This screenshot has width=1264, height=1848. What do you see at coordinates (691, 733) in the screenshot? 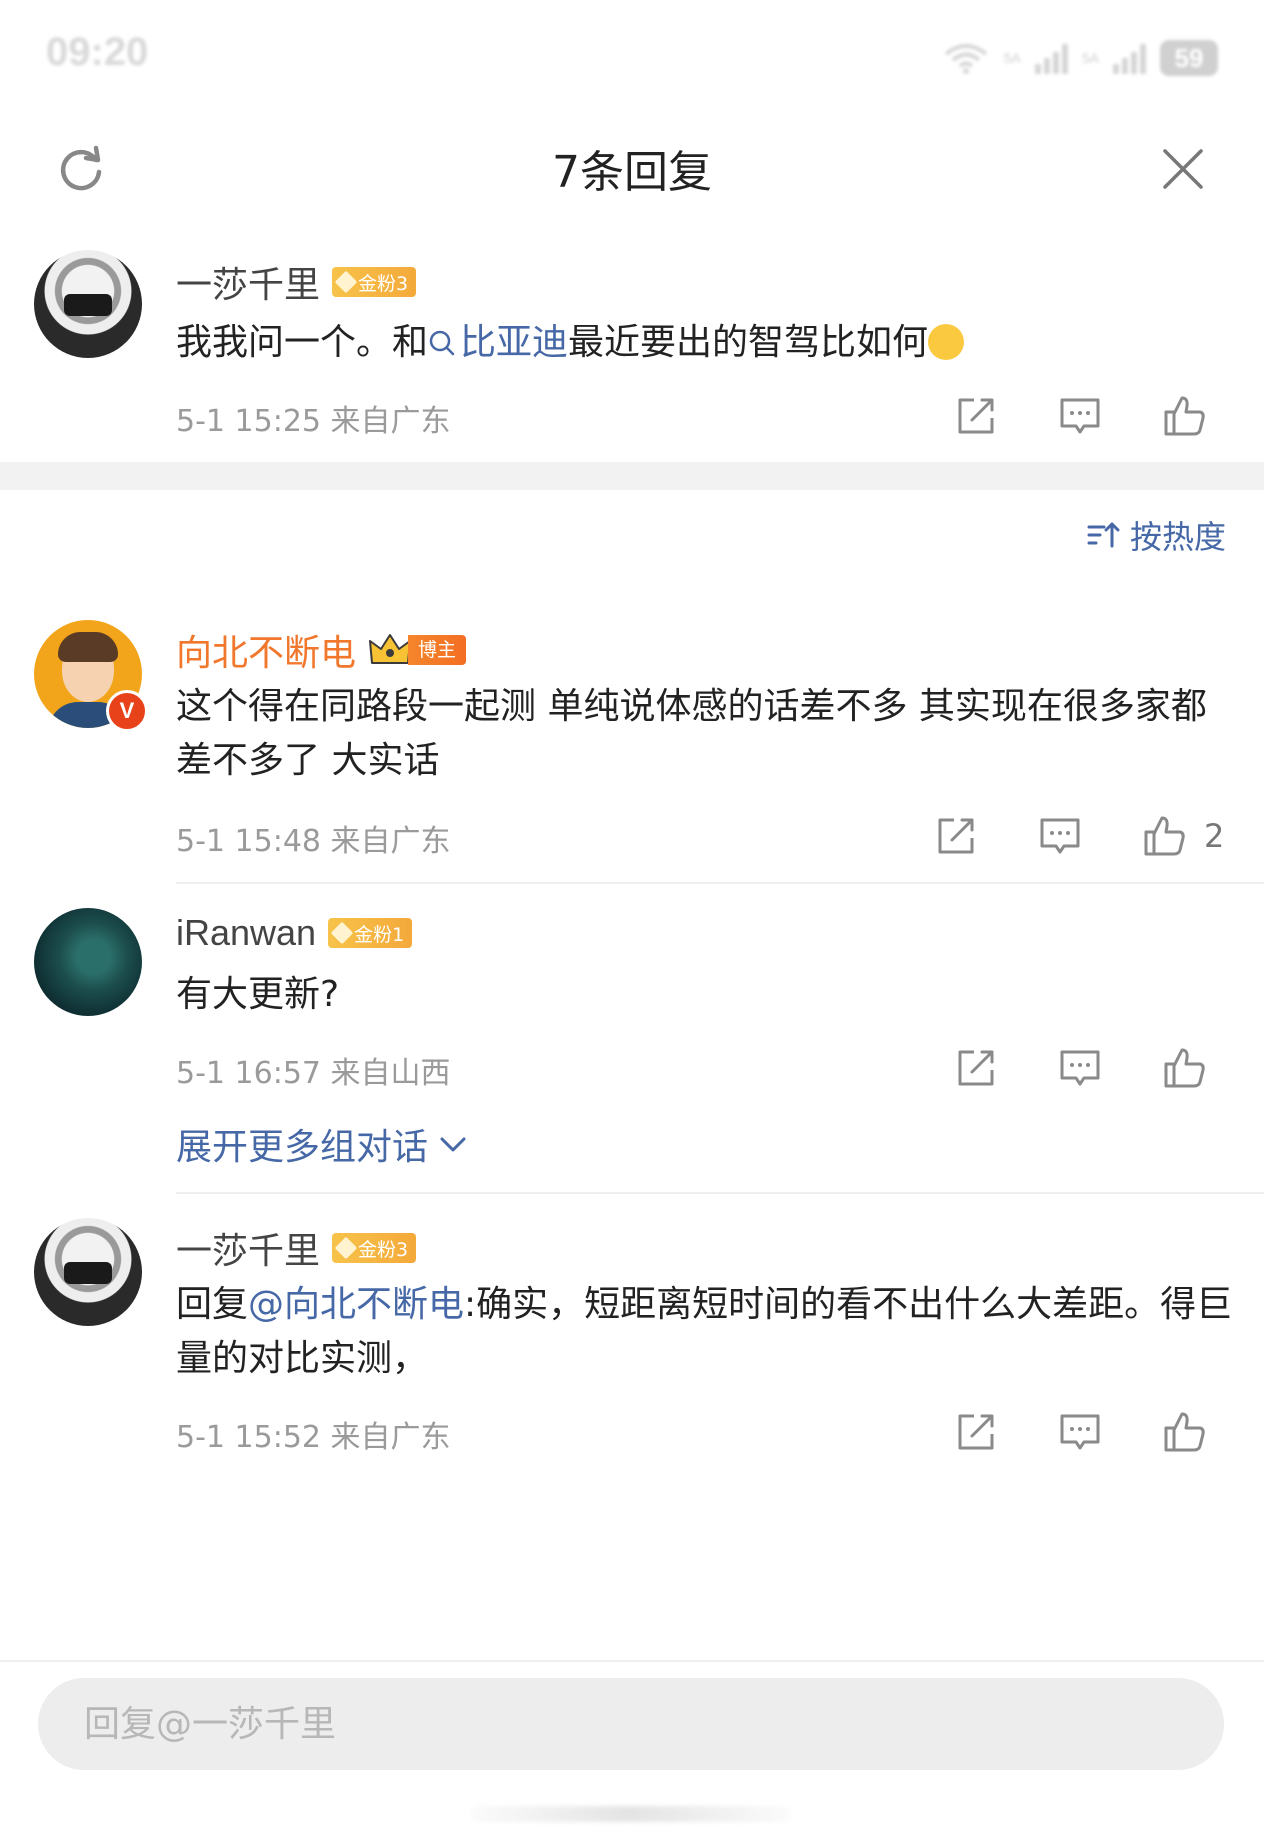
I see `comment-text: 这个得在同路段一起测 单纯说体感的话差不多 其实现在很多家都差不多了 大实话` at bounding box center [691, 733].